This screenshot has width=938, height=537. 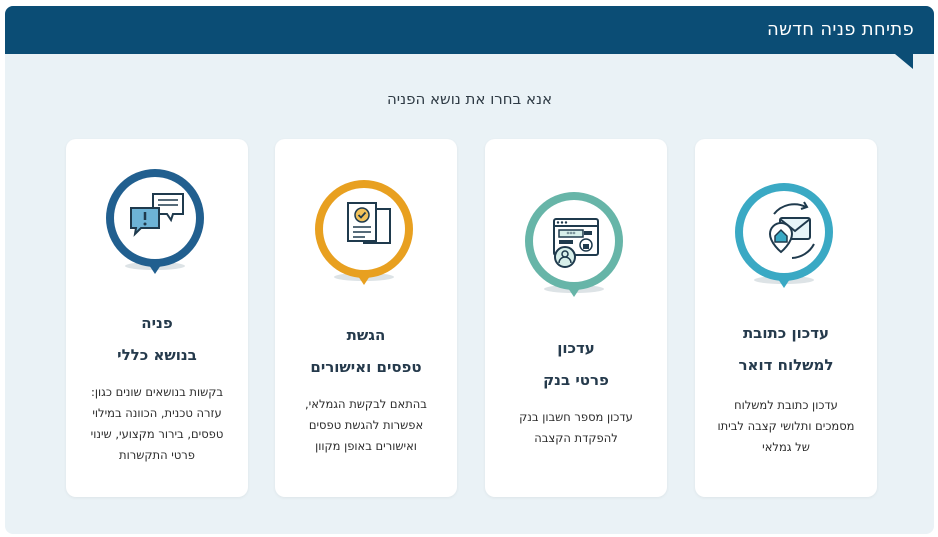 I want to click on bank-form-icon: ***, so click(x=574, y=244).